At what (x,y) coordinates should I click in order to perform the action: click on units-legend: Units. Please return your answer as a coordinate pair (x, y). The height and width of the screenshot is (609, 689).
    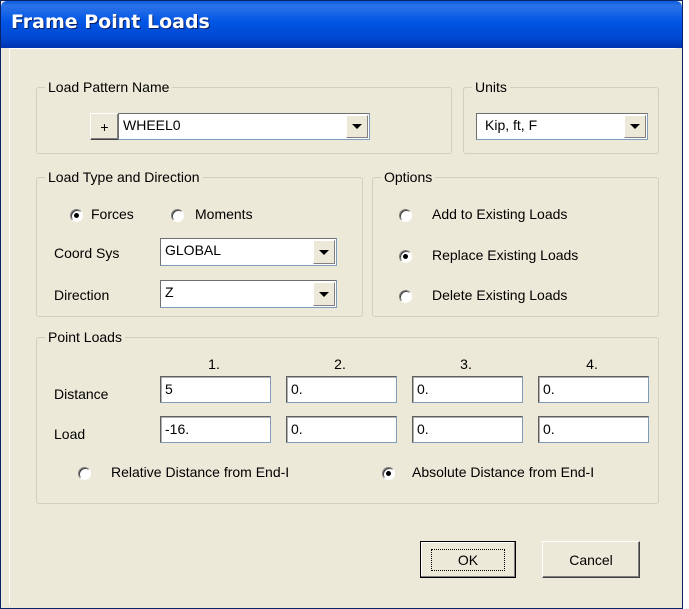
    Looking at the image, I should click on (491, 87).